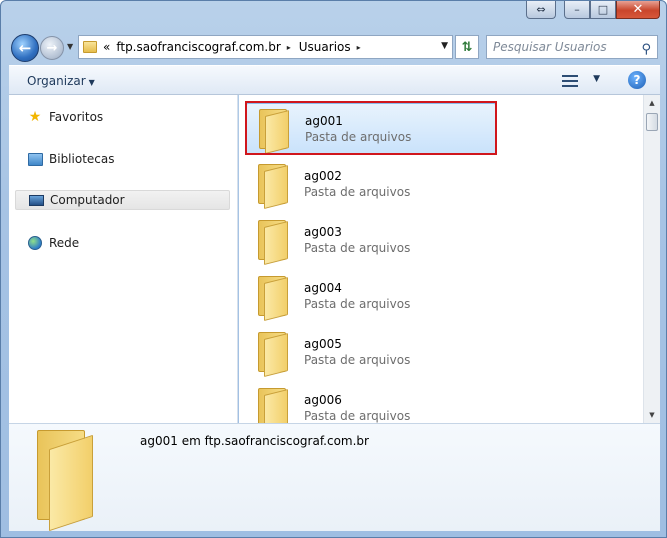  I want to click on maximize-button: □, so click(603, 10).